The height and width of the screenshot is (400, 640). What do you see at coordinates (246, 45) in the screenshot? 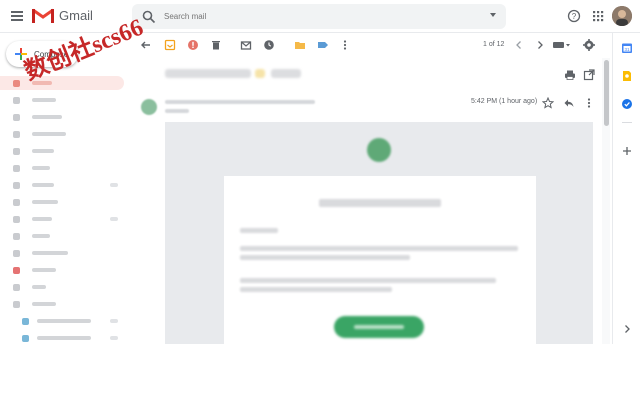
I see `mark-unread-icon` at bounding box center [246, 45].